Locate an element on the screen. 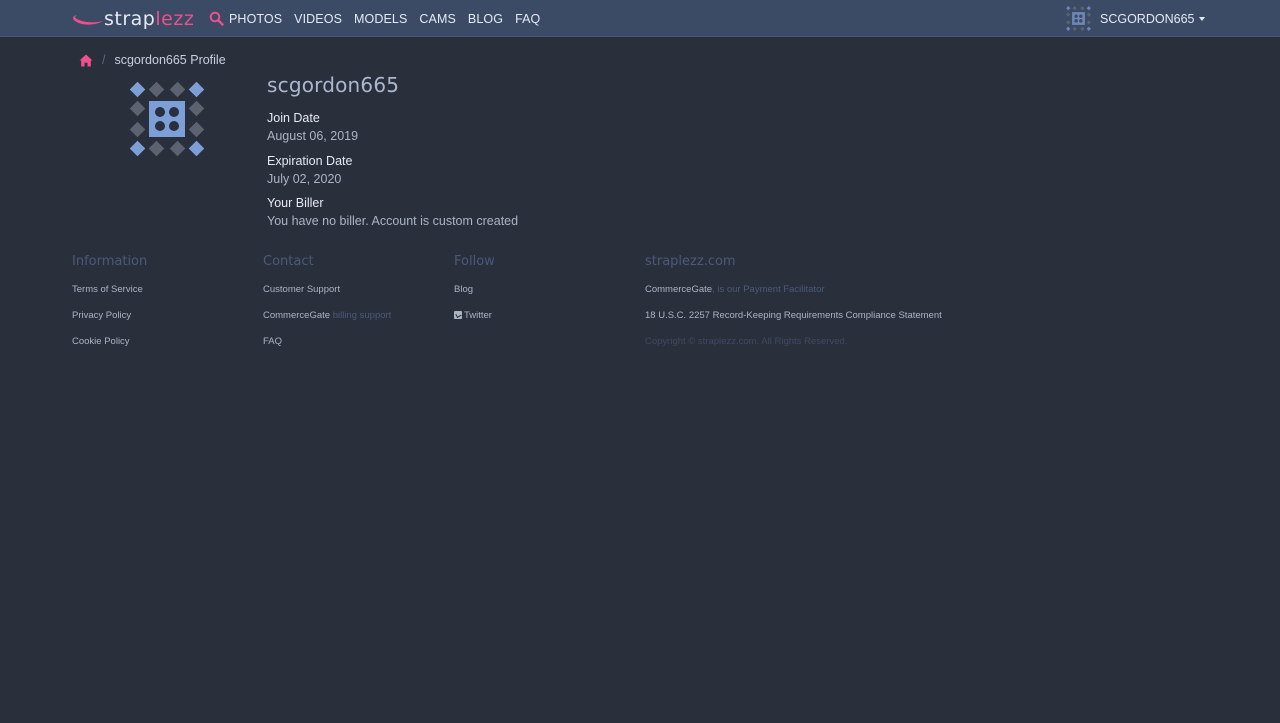 The image size is (1280, 723). breadcrumb: / scgordon665 Profile is located at coordinates (152, 60).